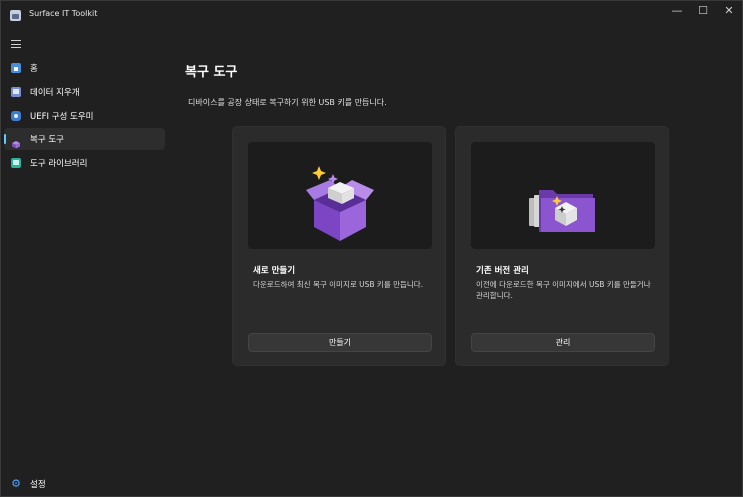  What do you see at coordinates (84, 68) in the screenshot?
I see `sidebar-item-home: 홈` at bounding box center [84, 68].